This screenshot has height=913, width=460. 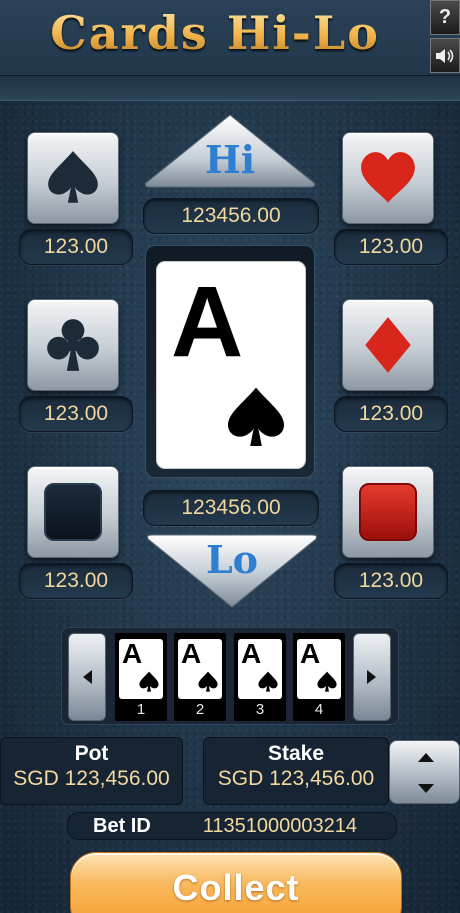 What do you see at coordinates (424, 772) in the screenshot?
I see `stake-stepper` at bounding box center [424, 772].